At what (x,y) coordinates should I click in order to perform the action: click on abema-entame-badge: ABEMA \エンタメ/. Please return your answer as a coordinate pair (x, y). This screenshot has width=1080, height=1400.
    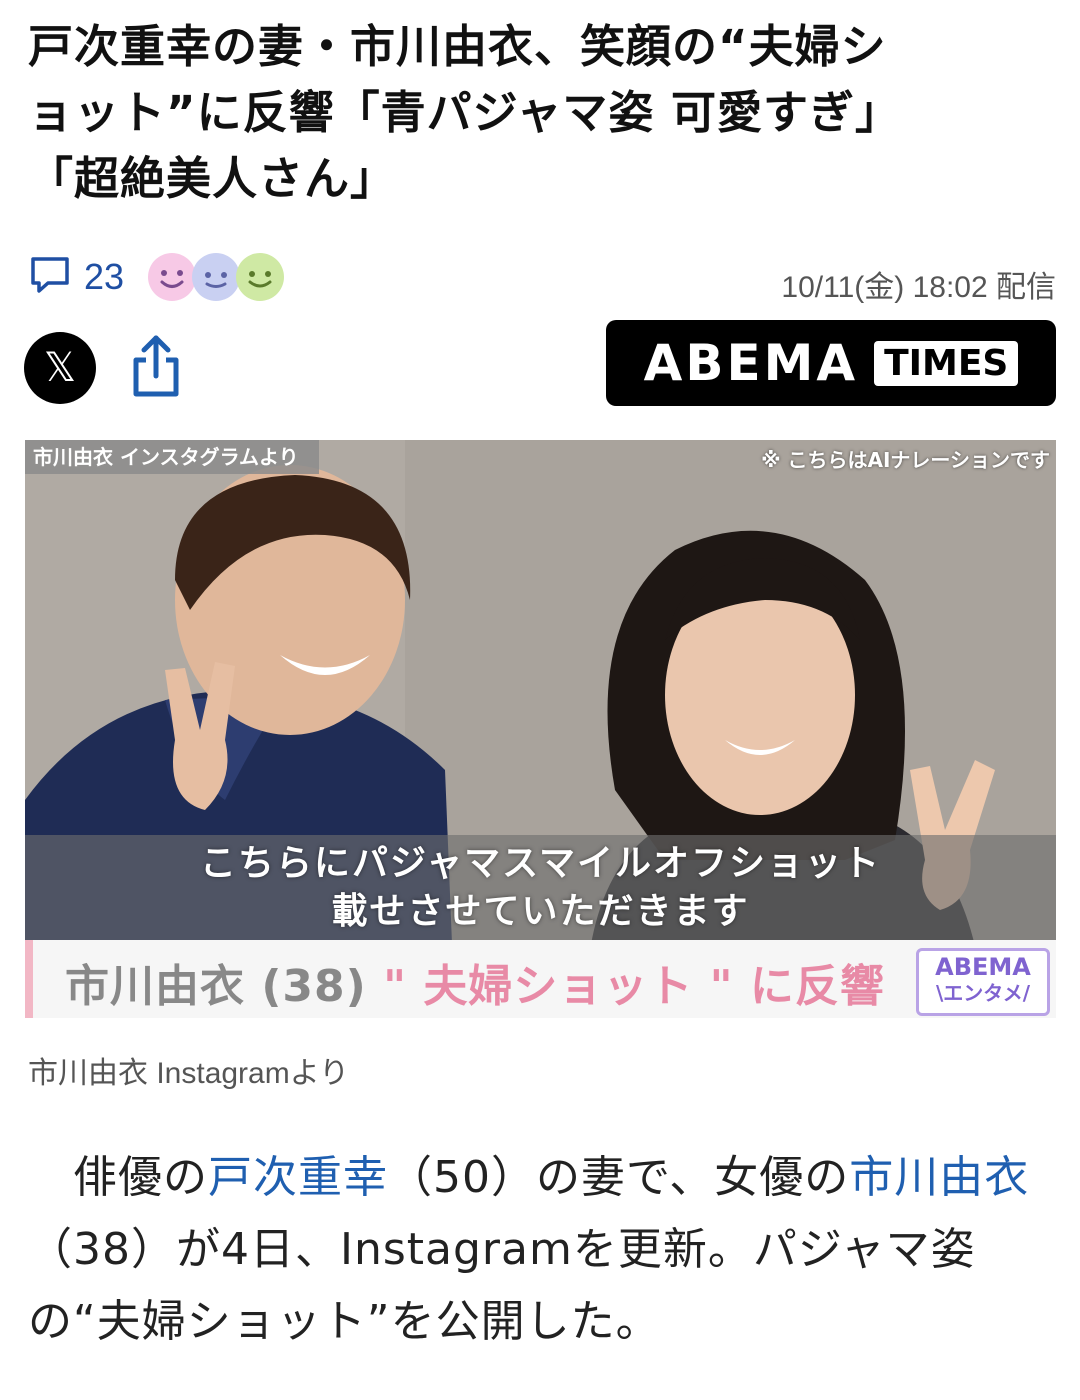
    Looking at the image, I should click on (983, 982).